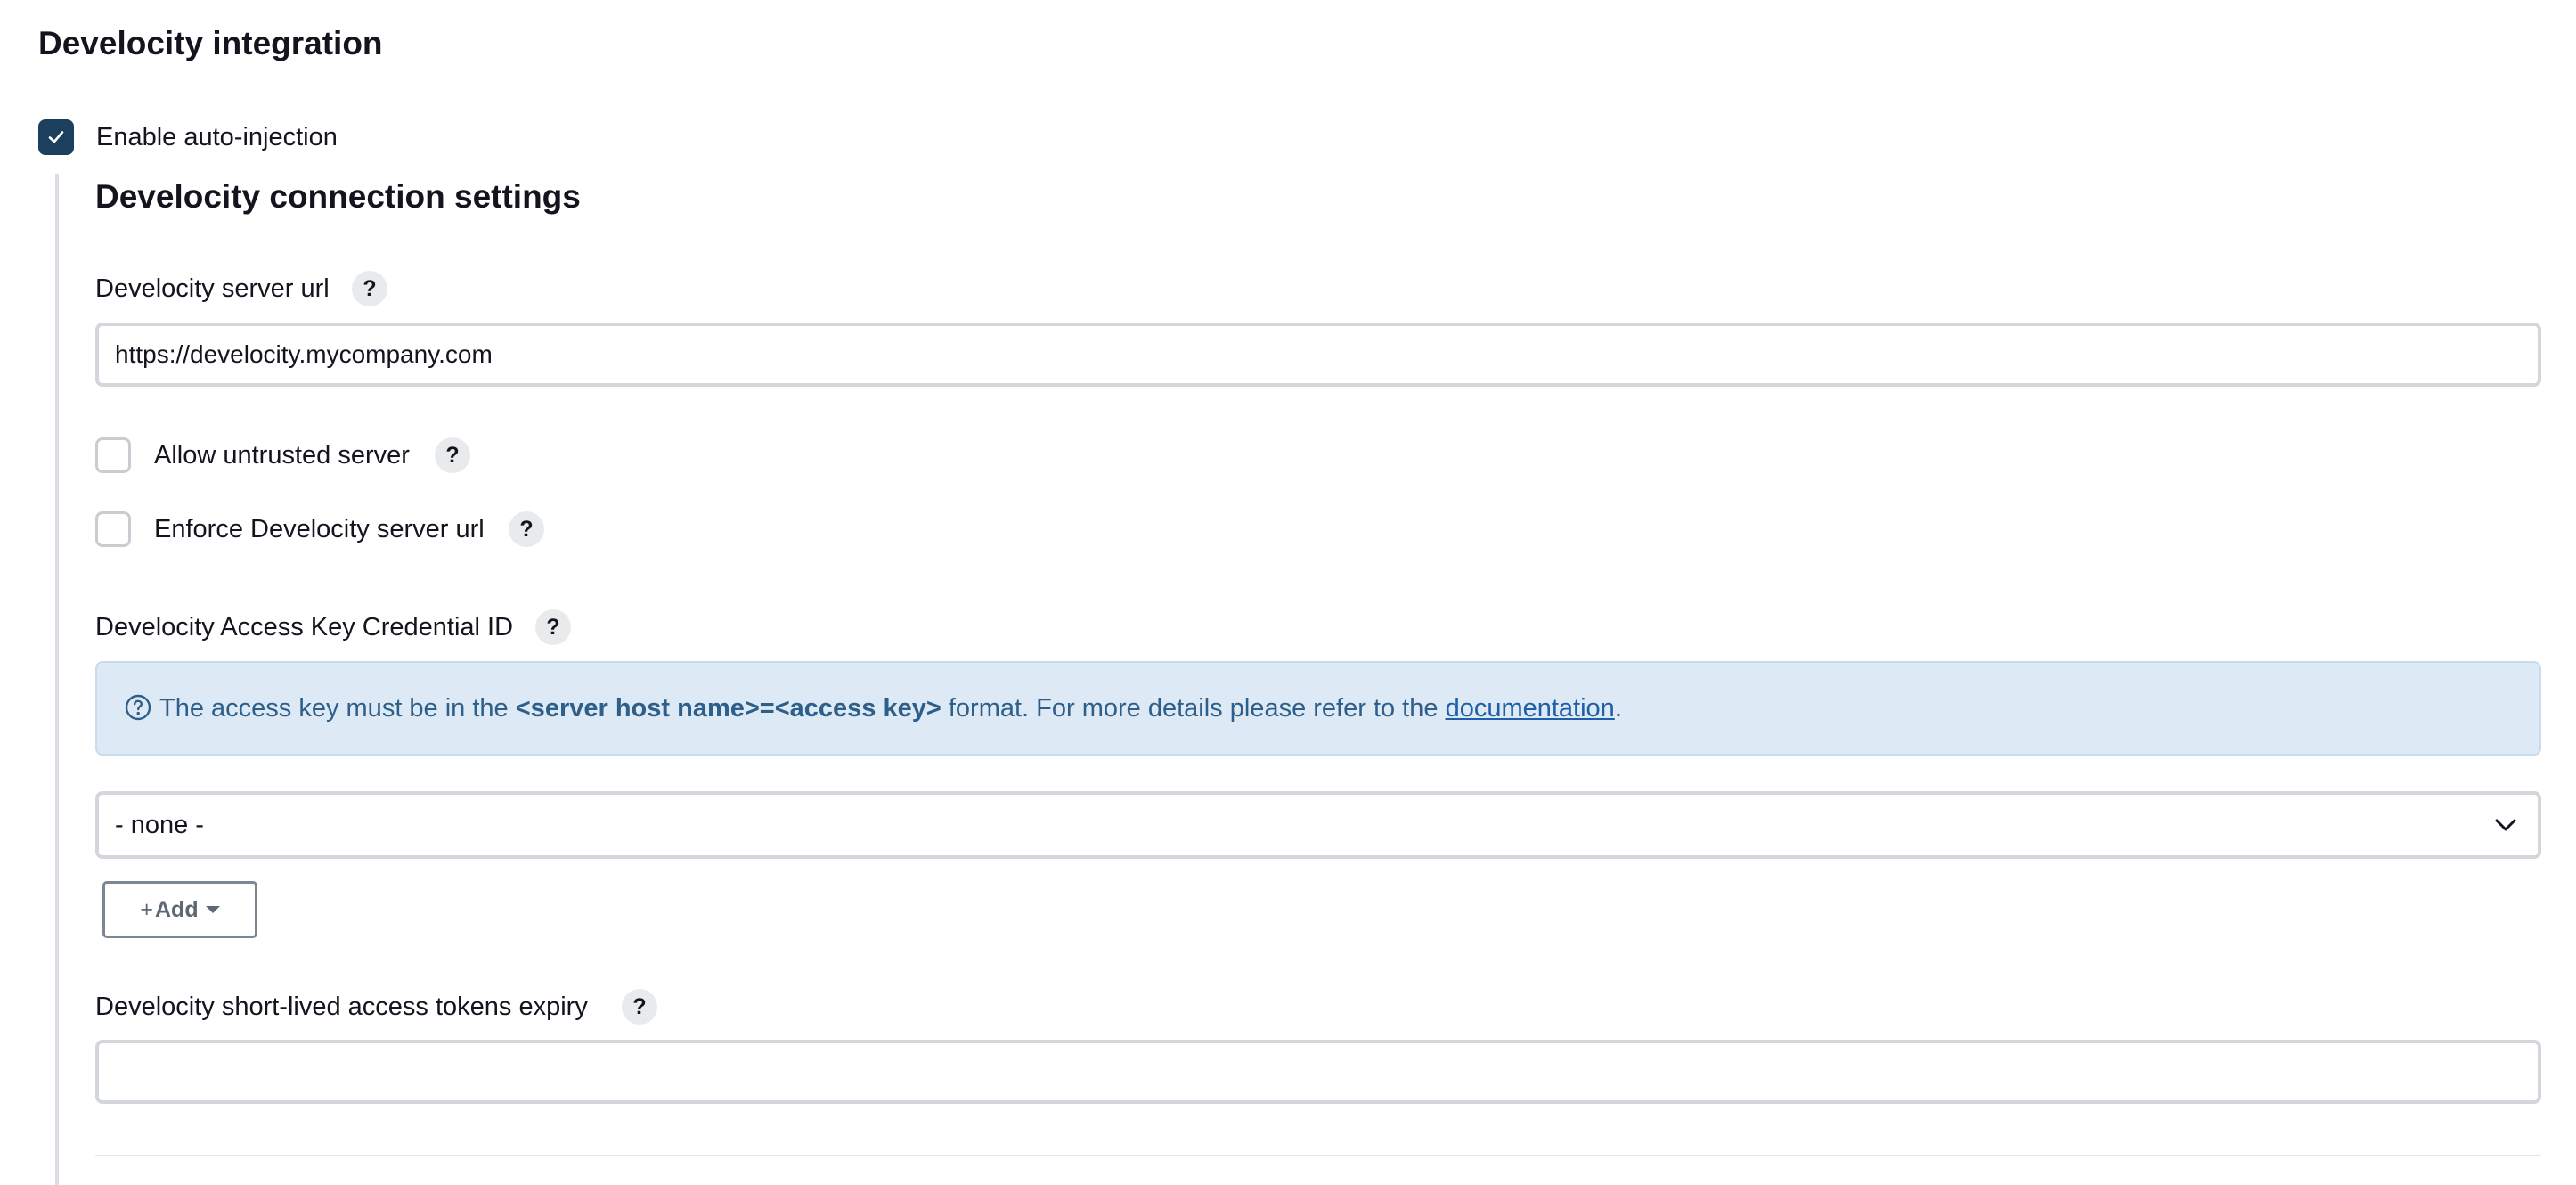 The width and height of the screenshot is (2576, 1185). I want to click on documentation-link: documentation, so click(1531, 708).